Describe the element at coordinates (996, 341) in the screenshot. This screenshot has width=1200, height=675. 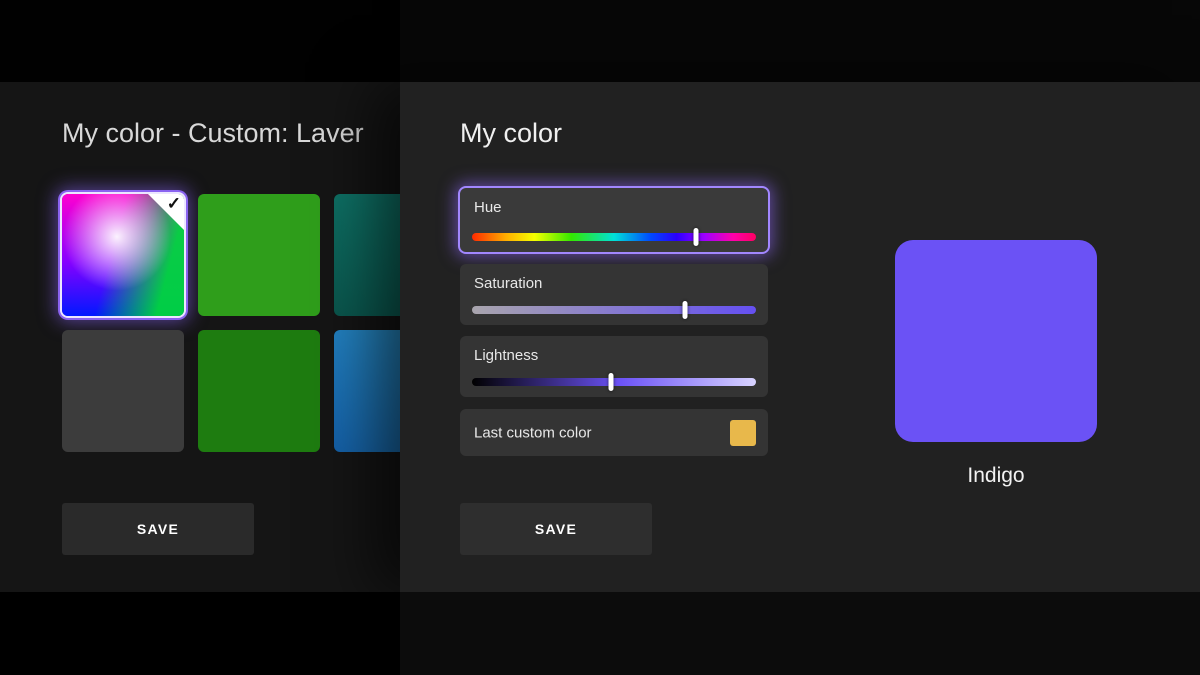
I see `color-preview-swatch` at that location.